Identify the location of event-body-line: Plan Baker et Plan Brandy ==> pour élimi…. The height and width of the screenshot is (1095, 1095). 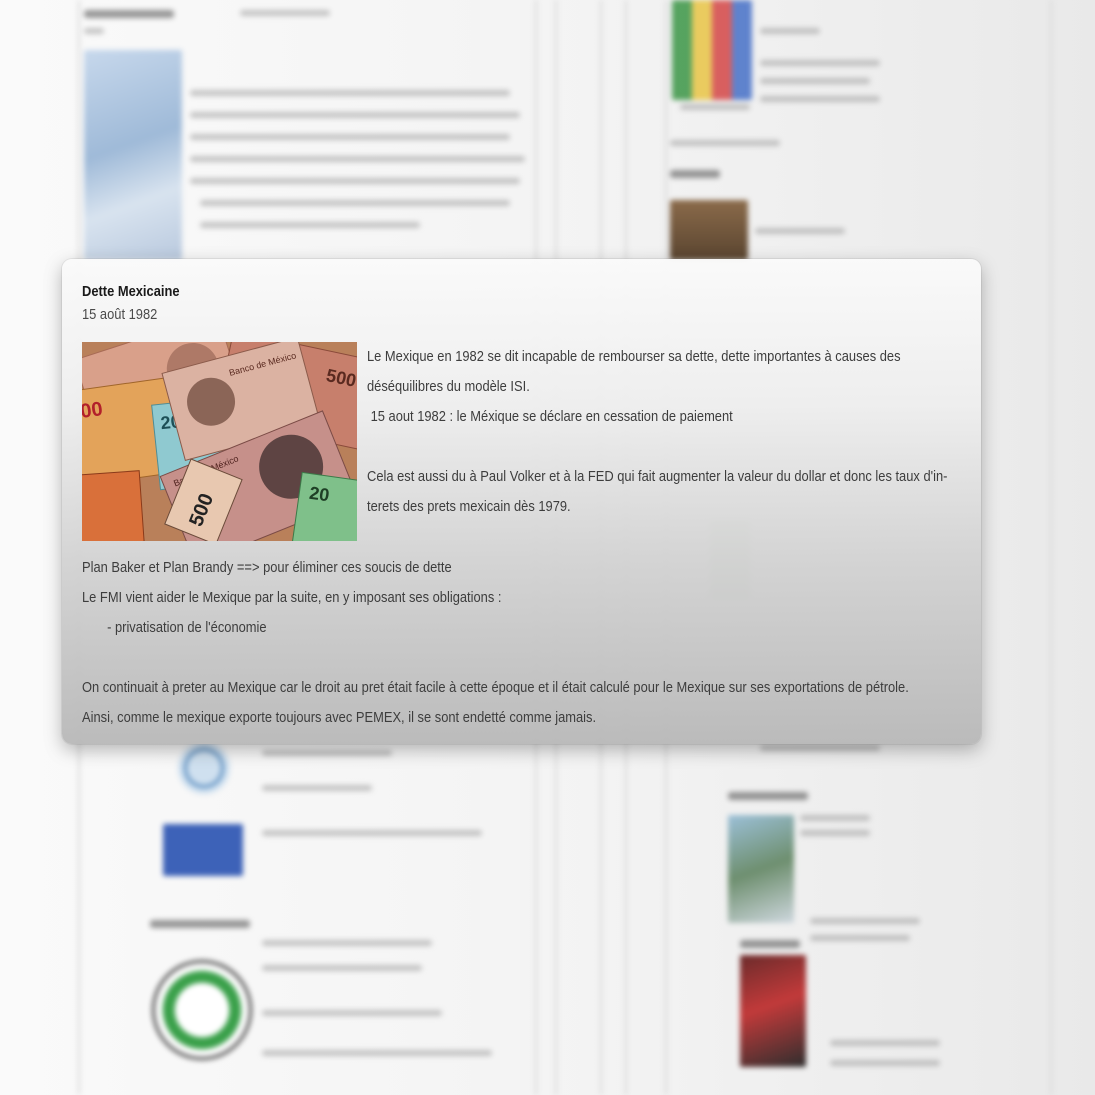
(267, 567).